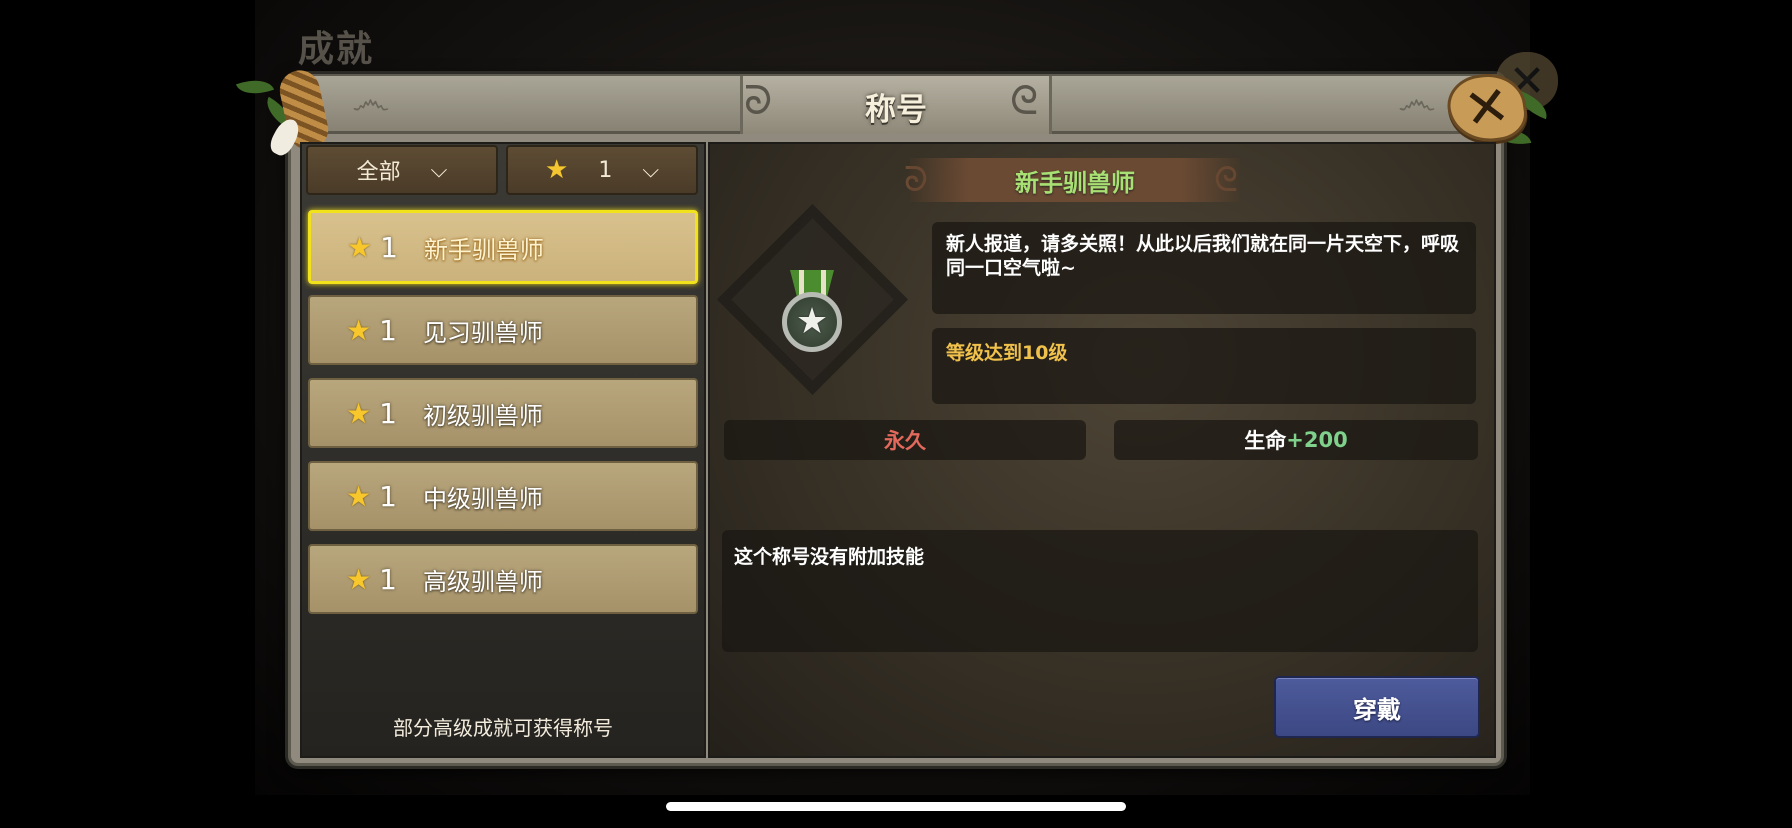 This screenshot has width=1792, height=828. I want to click on title-list-item-selected: ★ 1 新手驯兽师, so click(503, 247).